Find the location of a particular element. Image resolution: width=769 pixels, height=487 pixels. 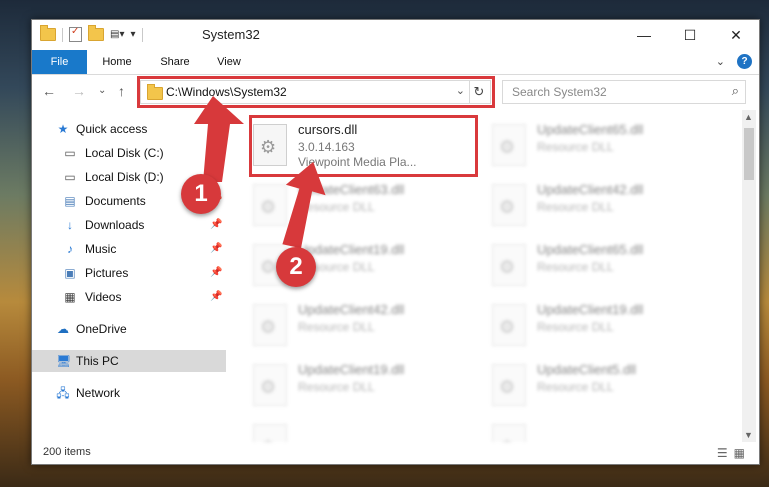

customize-toolbar-icon: ▾ is located at coordinates (132, 34).